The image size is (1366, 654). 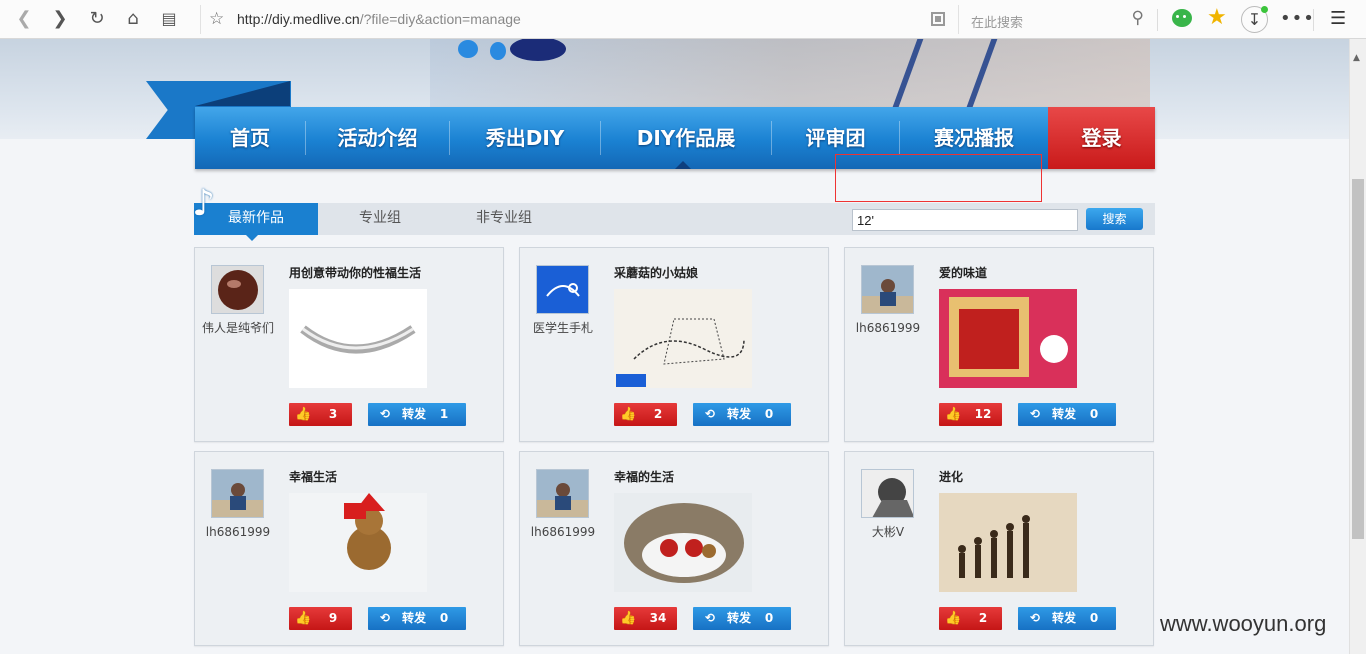 I want to click on home-icon: ⌂, so click(x=133, y=19).